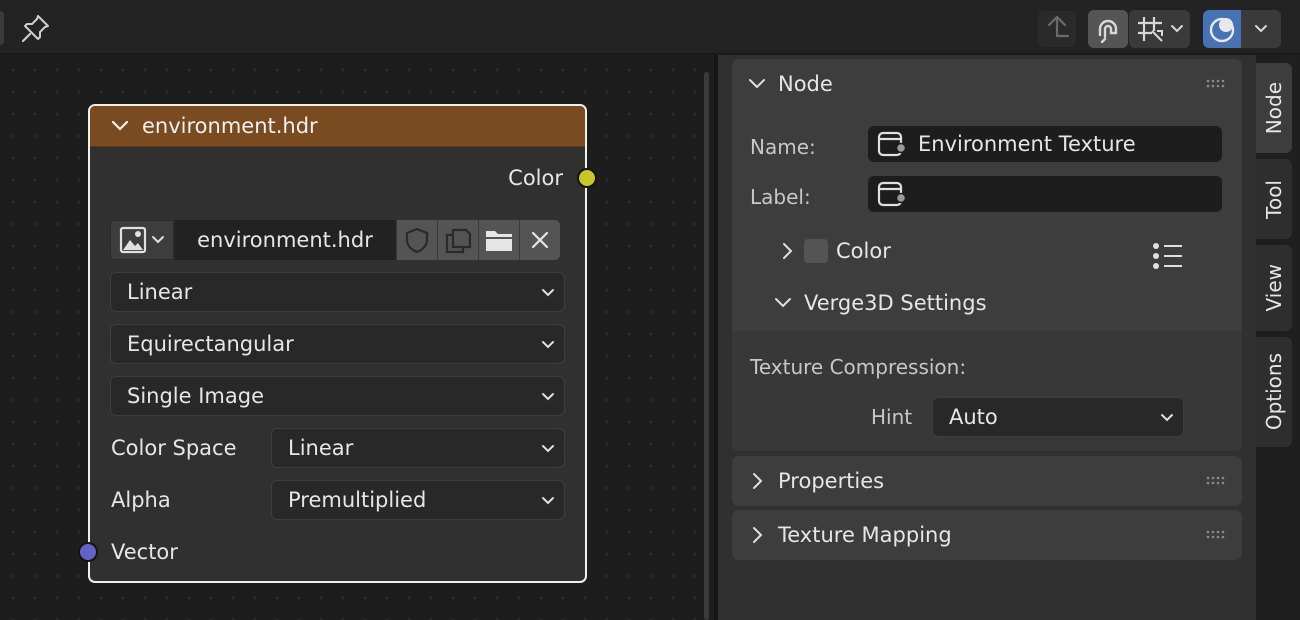 The width and height of the screenshot is (1300, 620). What do you see at coordinates (36, 28) in the screenshot?
I see `pin-icon` at bounding box center [36, 28].